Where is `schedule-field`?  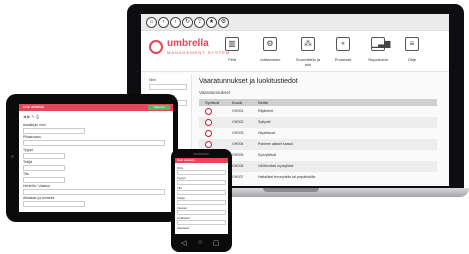
schedule-field is located at coordinates (54, 204).